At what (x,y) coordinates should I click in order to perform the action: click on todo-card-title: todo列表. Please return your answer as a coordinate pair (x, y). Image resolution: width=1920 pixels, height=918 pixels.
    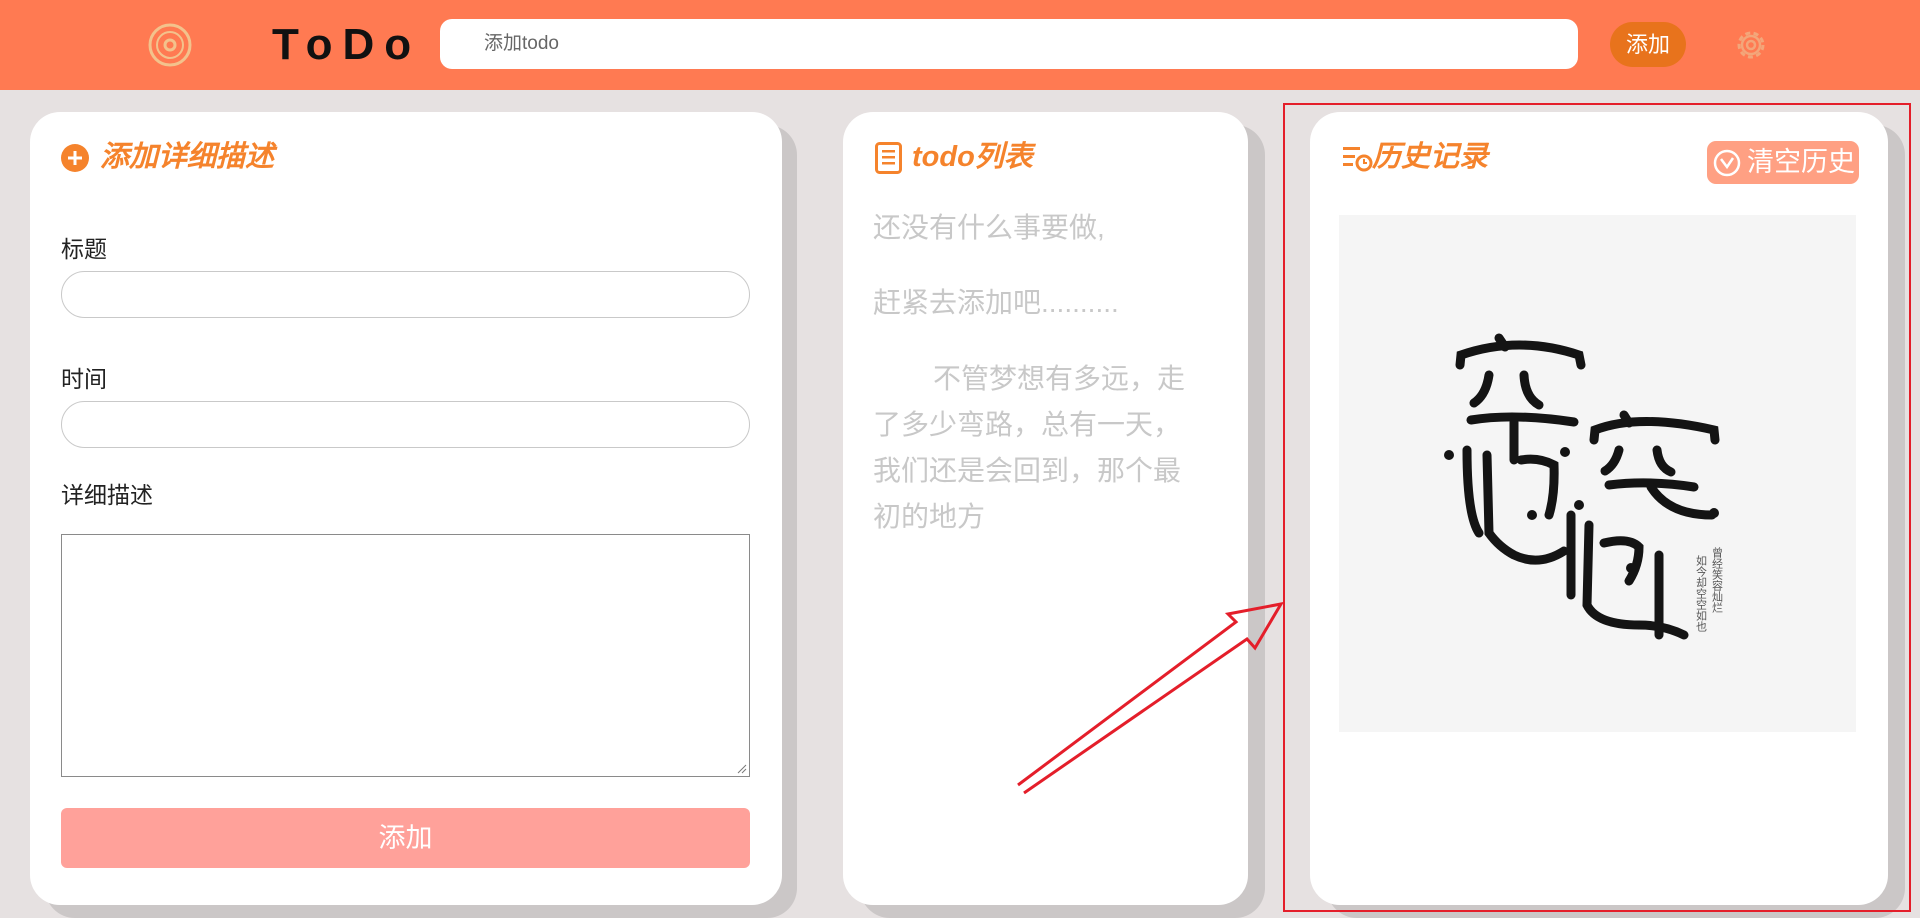
    Looking at the image, I should click on (972, 157).